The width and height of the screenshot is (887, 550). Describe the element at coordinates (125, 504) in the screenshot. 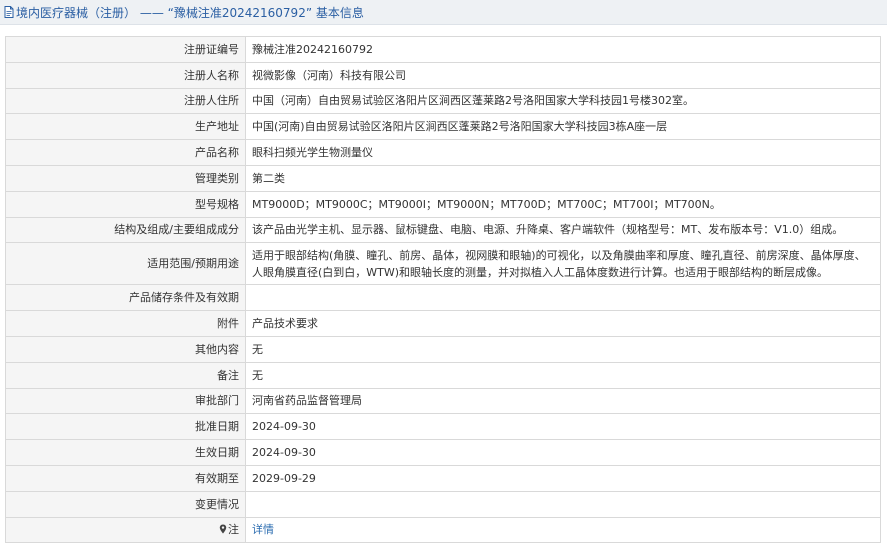

I see `row-label: 变更情况` at that location.